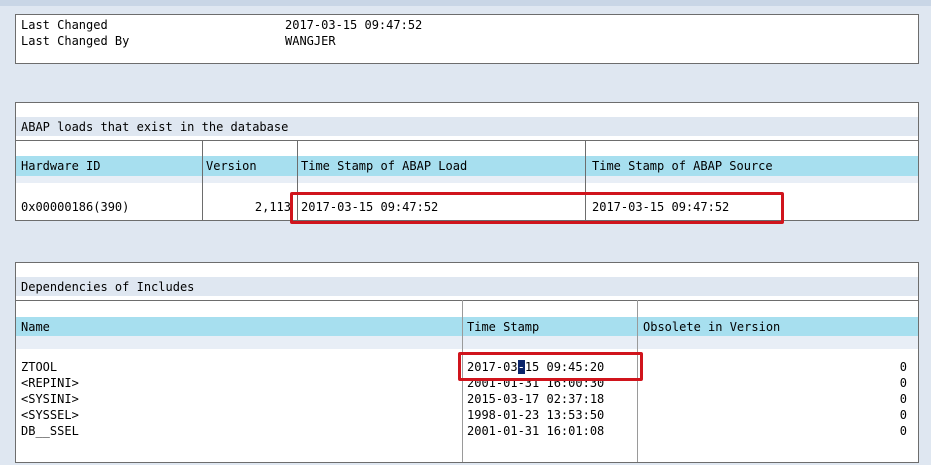 The image size is (931, 465). What do you see at coordinates (64, 25) in the screenshot?
I see `last-changed-label: Last Changed` at bounding box center [64, 25].